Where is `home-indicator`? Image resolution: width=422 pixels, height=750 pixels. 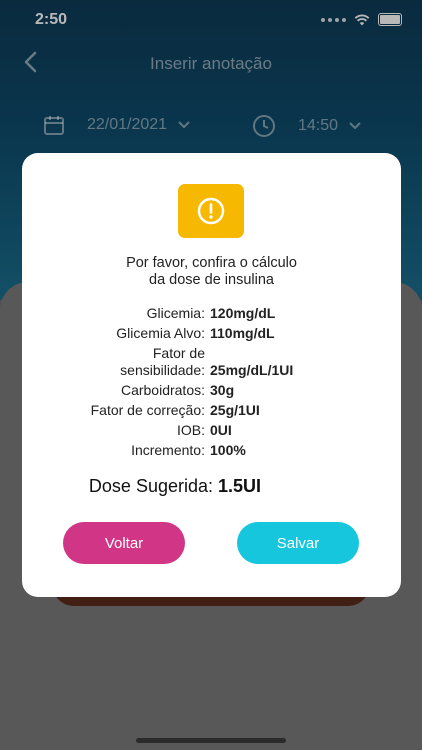 home-indicator is located at coordinates (211, 740).